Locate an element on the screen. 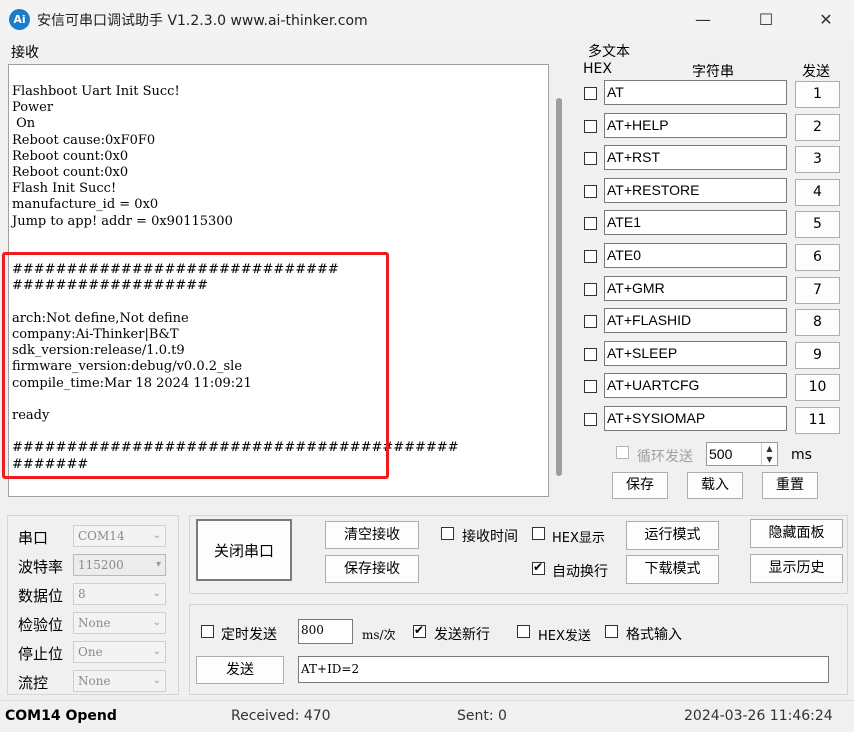 The width and height of the screenshot is (854, 732). multi-string-value: AT+UARTCFG is located at coordinates (653, 385).